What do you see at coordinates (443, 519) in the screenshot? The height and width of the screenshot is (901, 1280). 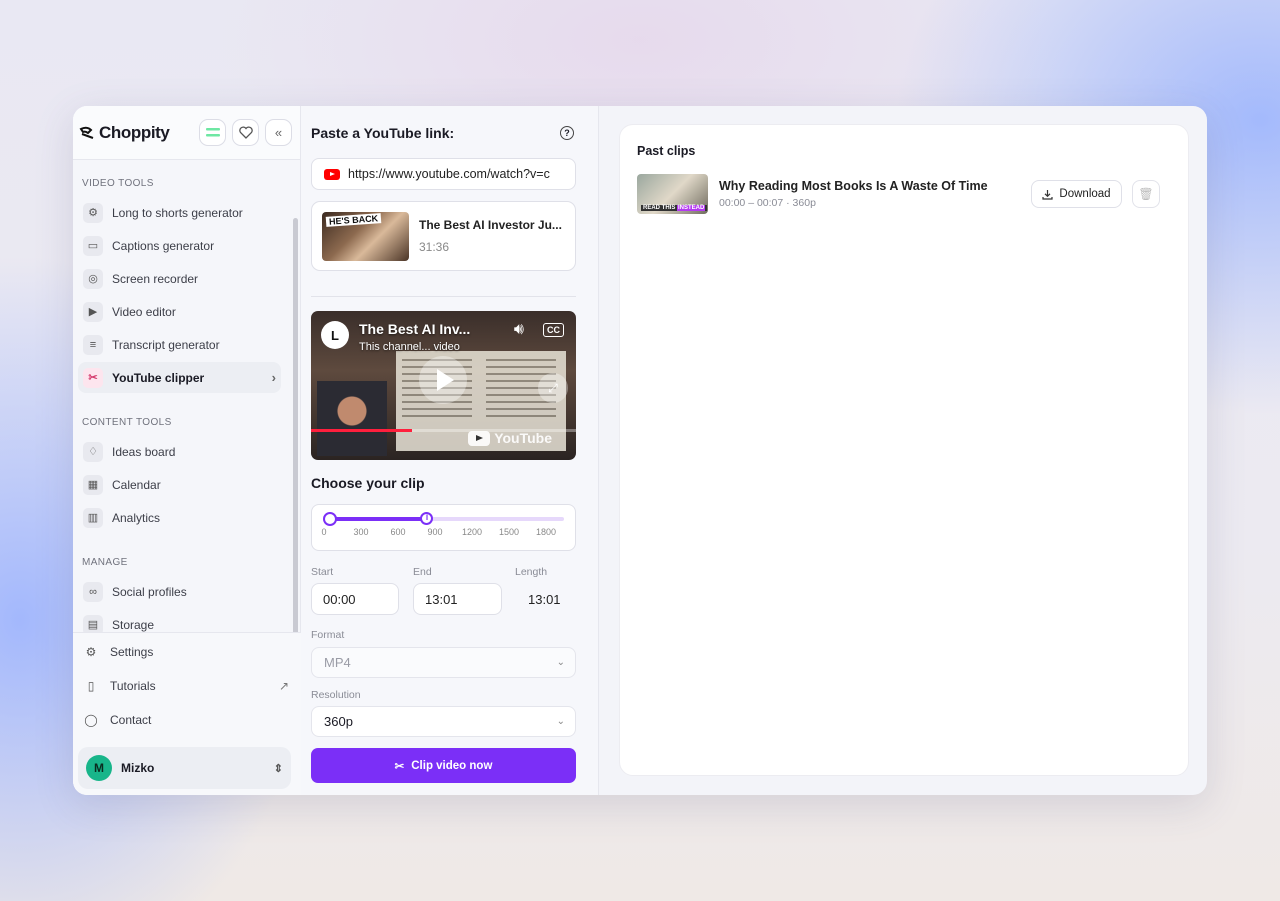 I see `slider-track: ‖` at bounding box center [443, 519].